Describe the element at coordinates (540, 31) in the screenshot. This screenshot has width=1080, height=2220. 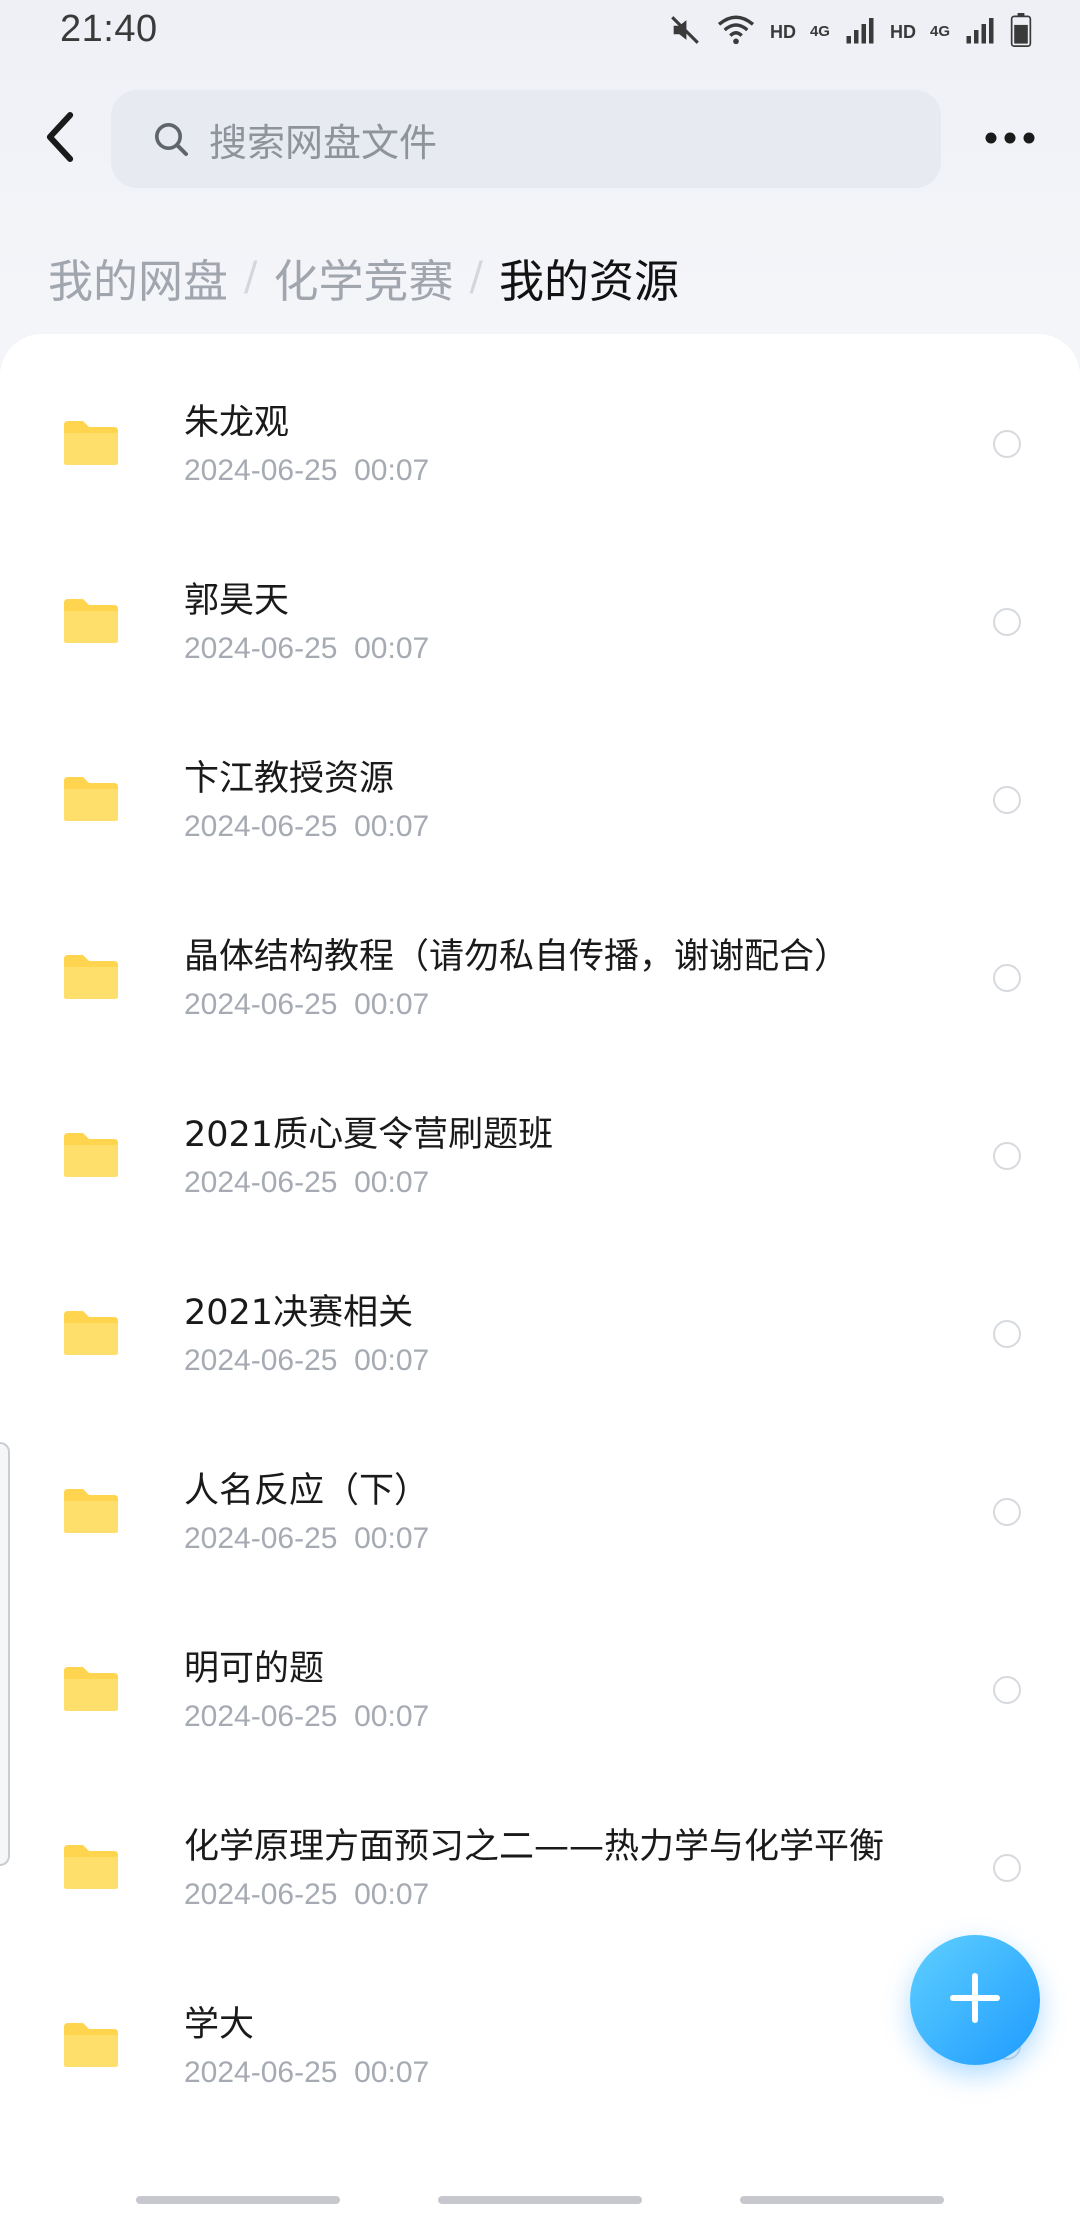
I see `status-bar: 21:40 HD 4G HD 4G` at that location.